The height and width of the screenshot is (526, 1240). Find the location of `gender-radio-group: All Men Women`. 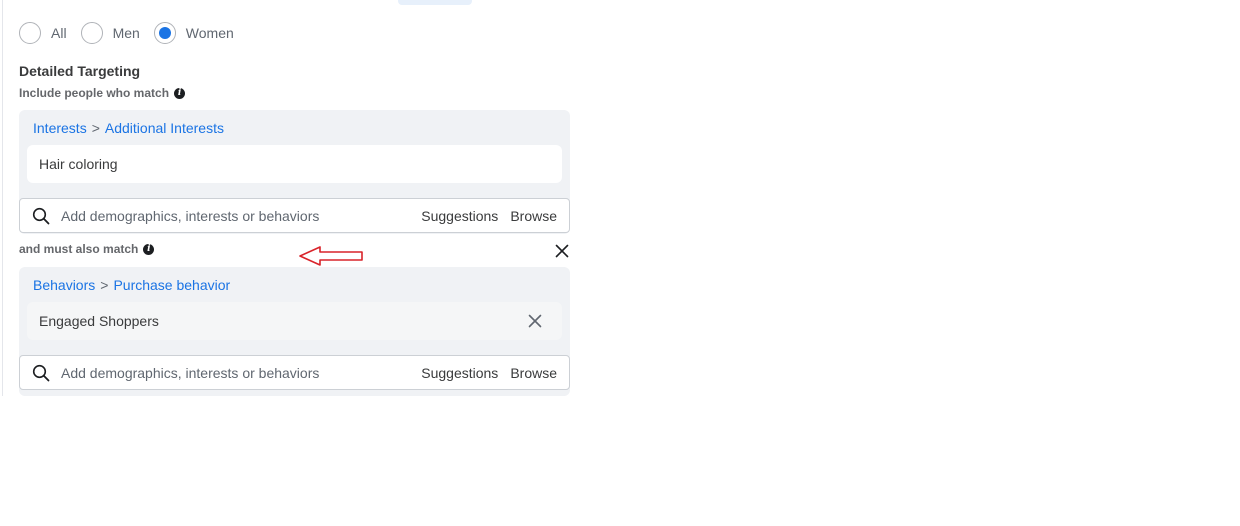

gender-radio-group: All Men Women is located at coordinates (133, 33).